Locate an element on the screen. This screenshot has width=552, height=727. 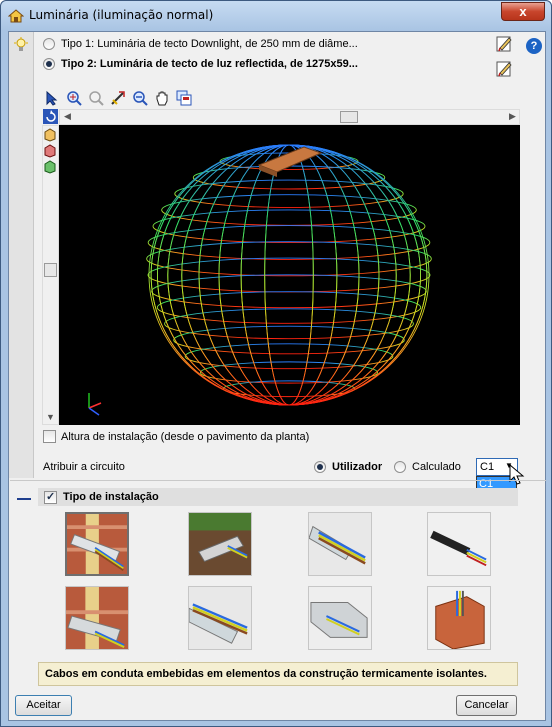
install-header: Tipo de instalação is located at coordinates (278, 497).